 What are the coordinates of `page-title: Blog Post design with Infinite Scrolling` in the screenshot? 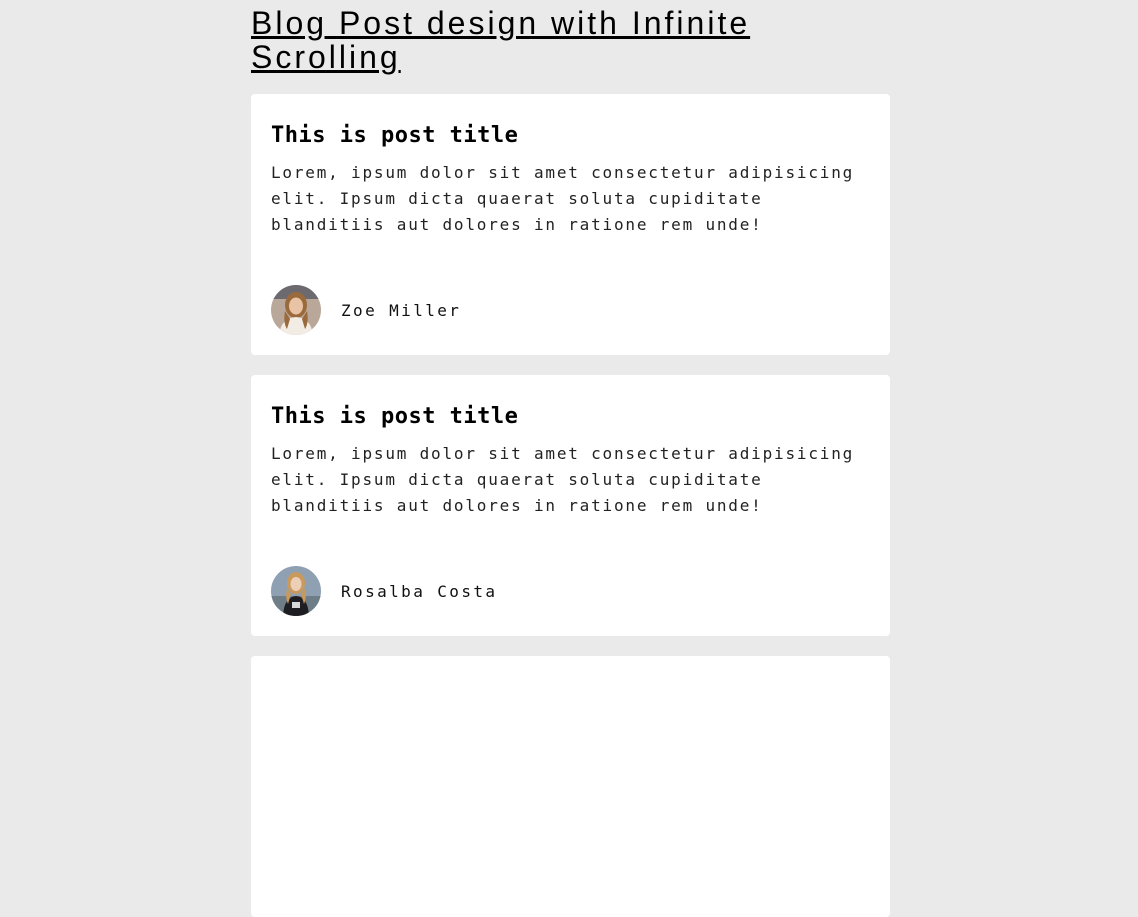 It's located at (531, 40).